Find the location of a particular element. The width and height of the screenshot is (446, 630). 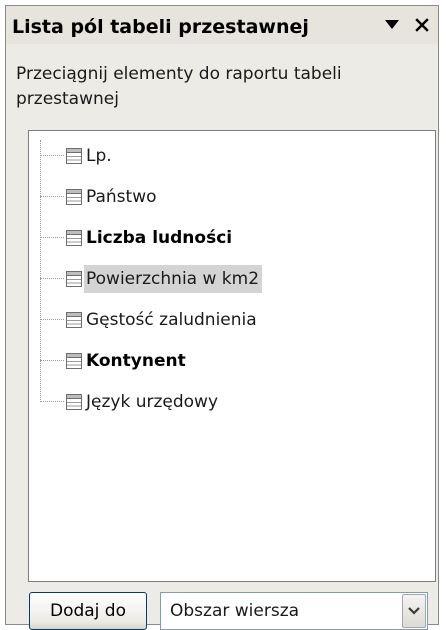

field-label: Państwo is located at coordinates (121, 197).